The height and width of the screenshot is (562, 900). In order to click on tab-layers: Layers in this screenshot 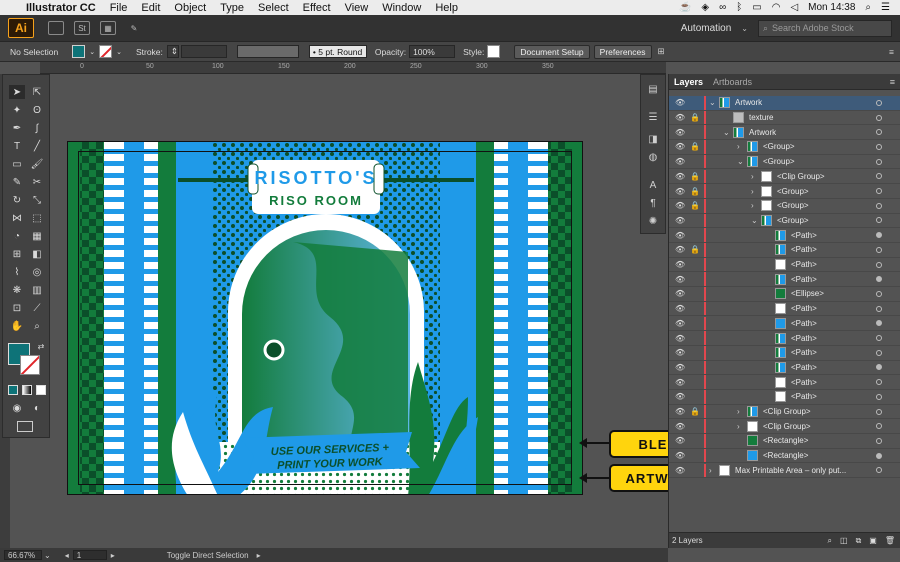, I will do `click(688, 82)`.